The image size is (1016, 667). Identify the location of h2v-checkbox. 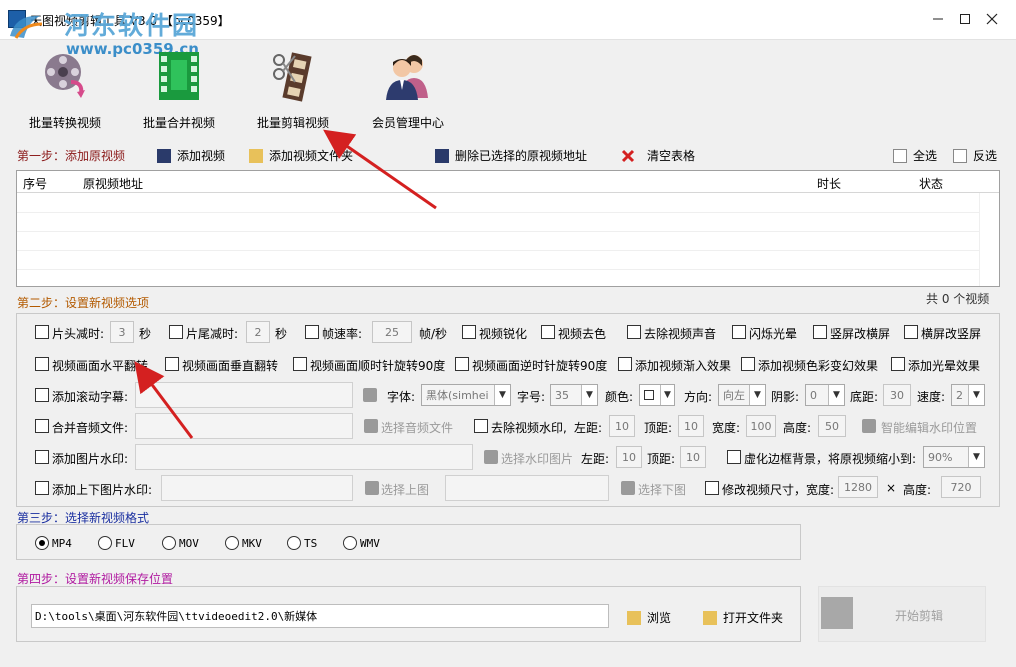
(911, 332).